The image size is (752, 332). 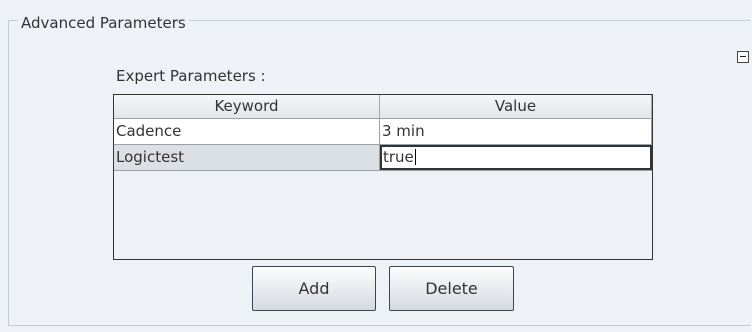 I want to click on table-header: Keyword Value, so click(x=383, y=107).